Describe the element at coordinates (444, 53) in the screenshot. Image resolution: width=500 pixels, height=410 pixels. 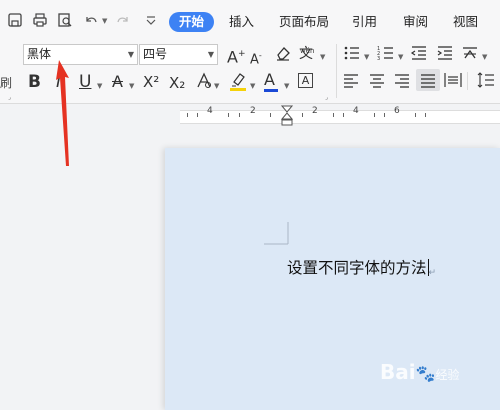
I see `increase-indent-icon` at that location.